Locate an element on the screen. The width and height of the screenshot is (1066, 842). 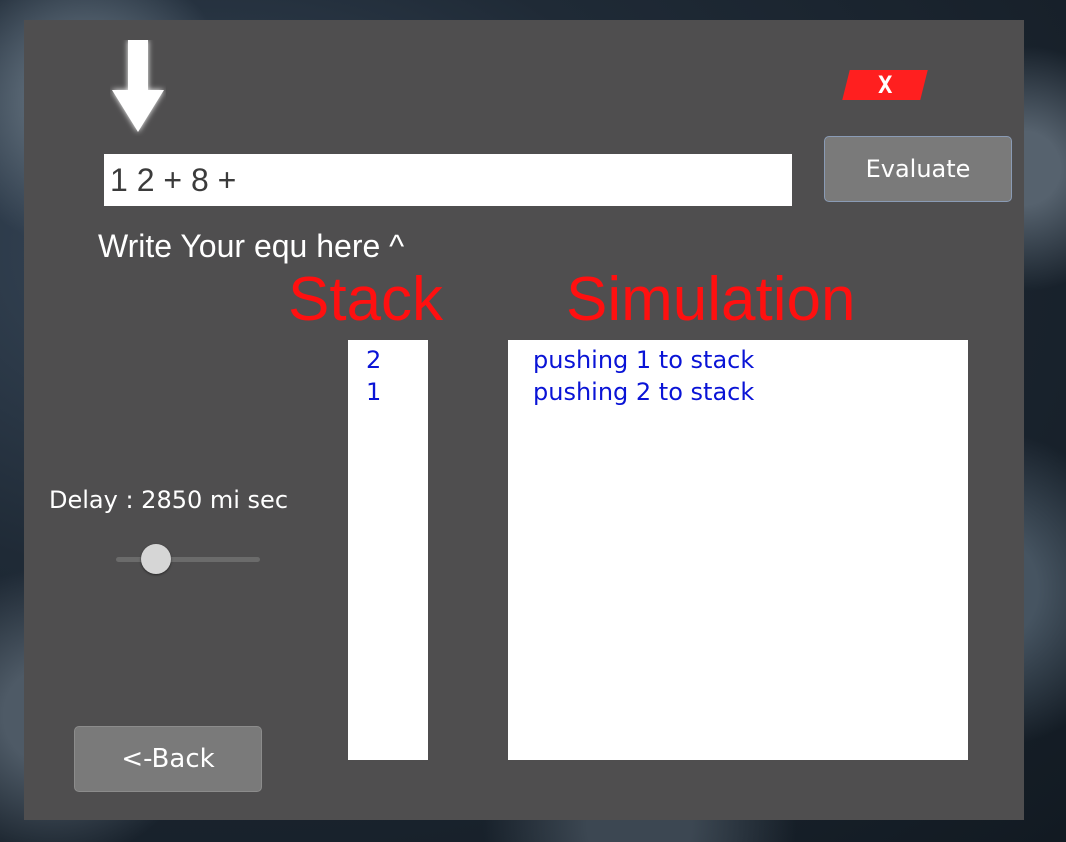
close-icon: X is located at coordinates (885, 85).